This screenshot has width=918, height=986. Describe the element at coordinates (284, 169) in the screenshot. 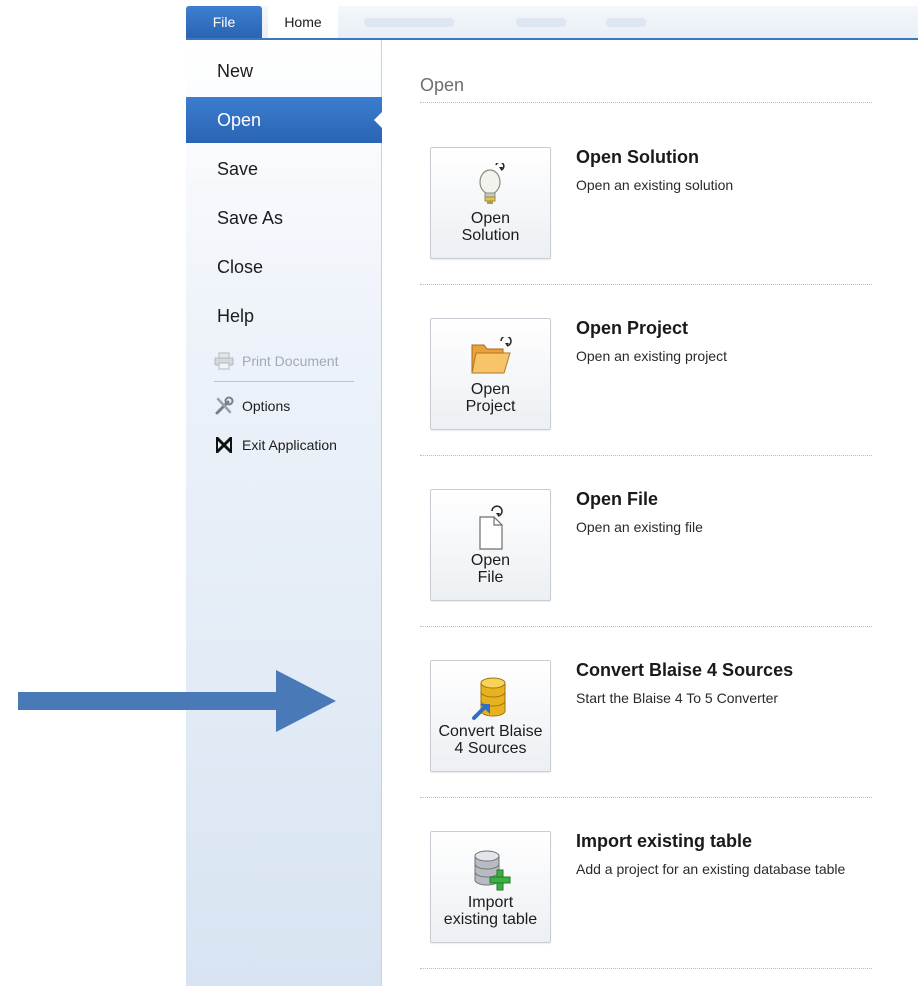

I see `menu-item-save: Save` at that location.